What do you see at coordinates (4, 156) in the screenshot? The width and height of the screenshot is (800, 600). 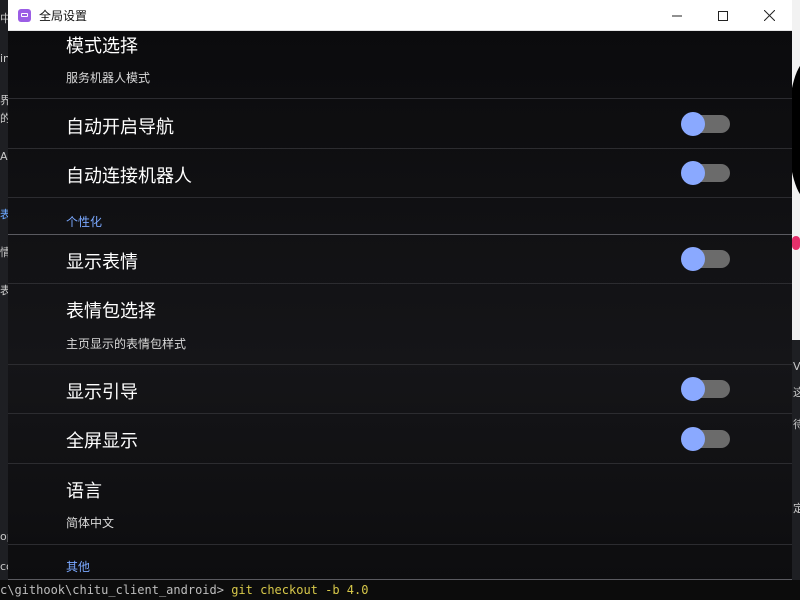 I see `background-text: A` at bounding box center [4, 156].